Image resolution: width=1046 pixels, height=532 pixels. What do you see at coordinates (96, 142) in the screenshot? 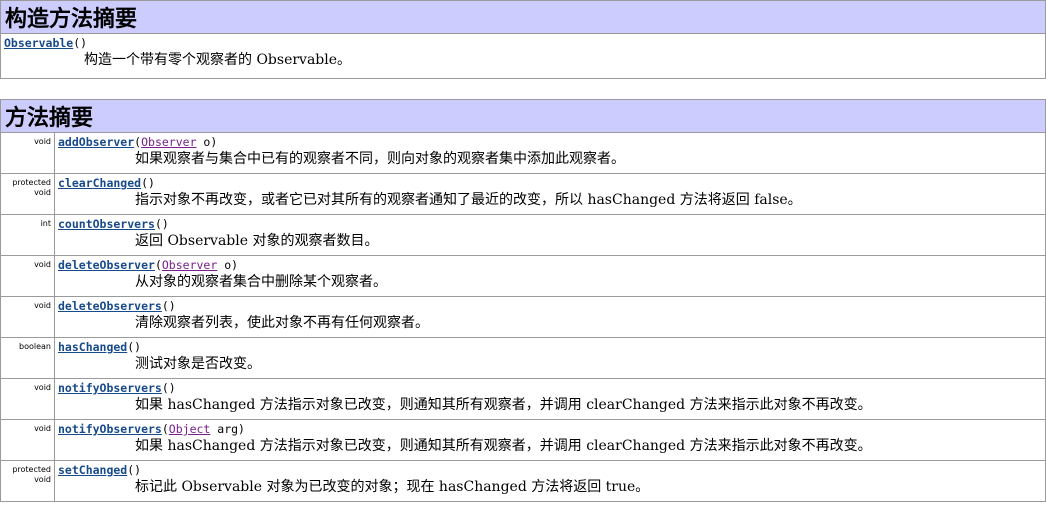
I see `method-link: addObserver` at bounding box center [96, 142].